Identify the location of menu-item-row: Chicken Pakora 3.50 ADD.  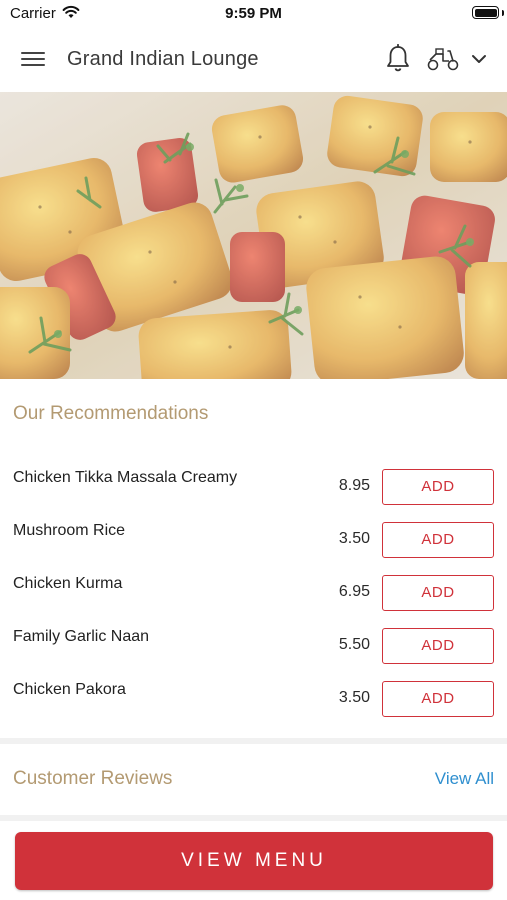
(253, 707).